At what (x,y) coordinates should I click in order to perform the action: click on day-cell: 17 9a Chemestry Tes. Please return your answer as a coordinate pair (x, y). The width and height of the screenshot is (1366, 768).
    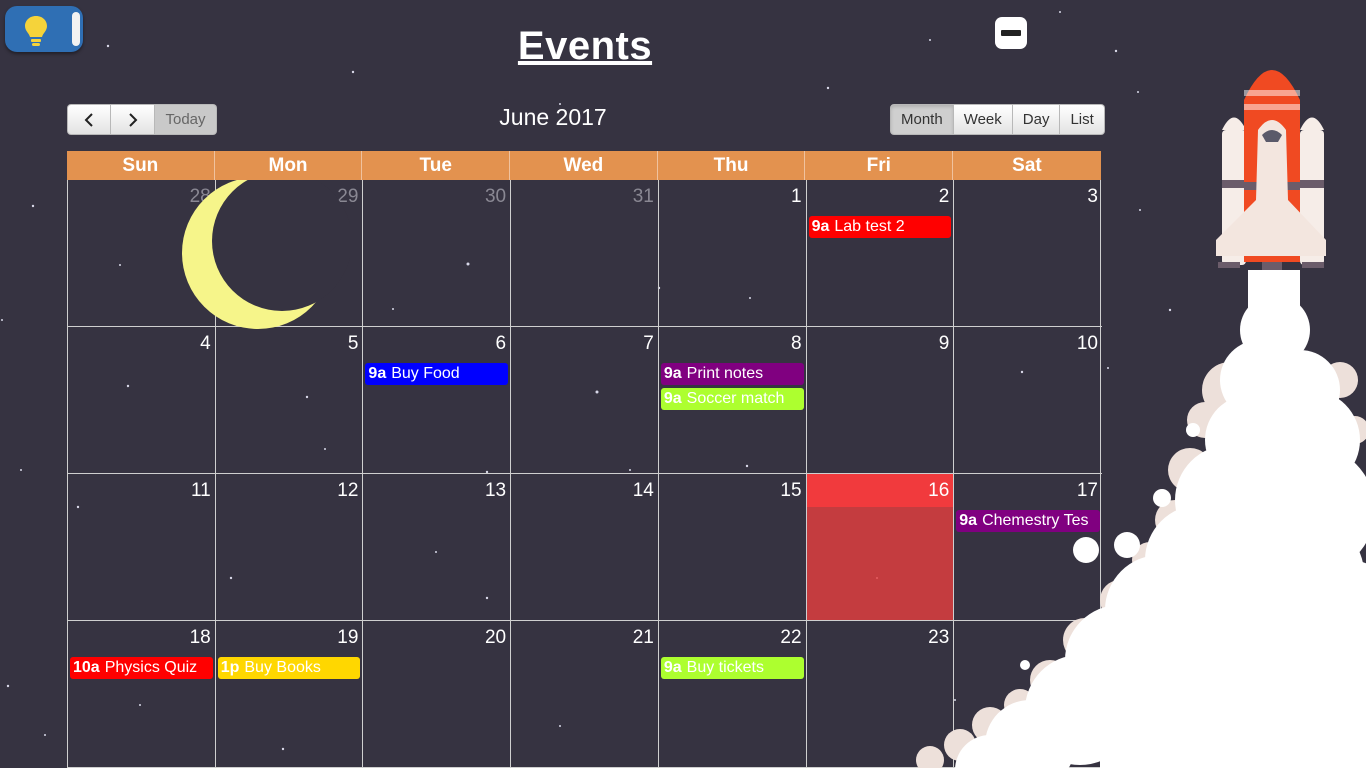
    Looking at the image, I should click on (1028, 547).